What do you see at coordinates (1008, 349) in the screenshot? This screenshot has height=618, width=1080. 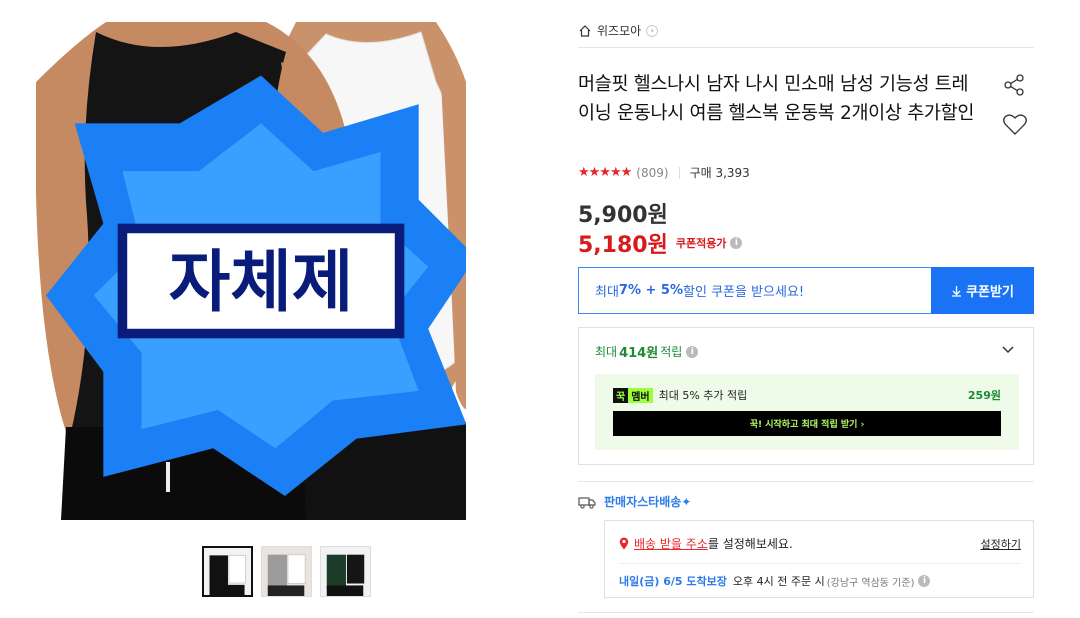 I see `chevron-down-icon` at bounding box center [1008, 349].